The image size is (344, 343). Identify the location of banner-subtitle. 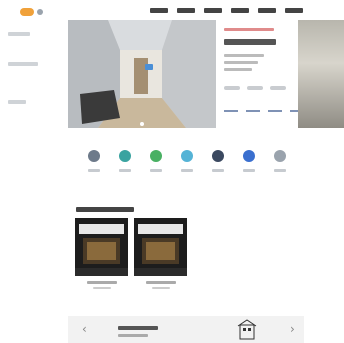
(133, 335).